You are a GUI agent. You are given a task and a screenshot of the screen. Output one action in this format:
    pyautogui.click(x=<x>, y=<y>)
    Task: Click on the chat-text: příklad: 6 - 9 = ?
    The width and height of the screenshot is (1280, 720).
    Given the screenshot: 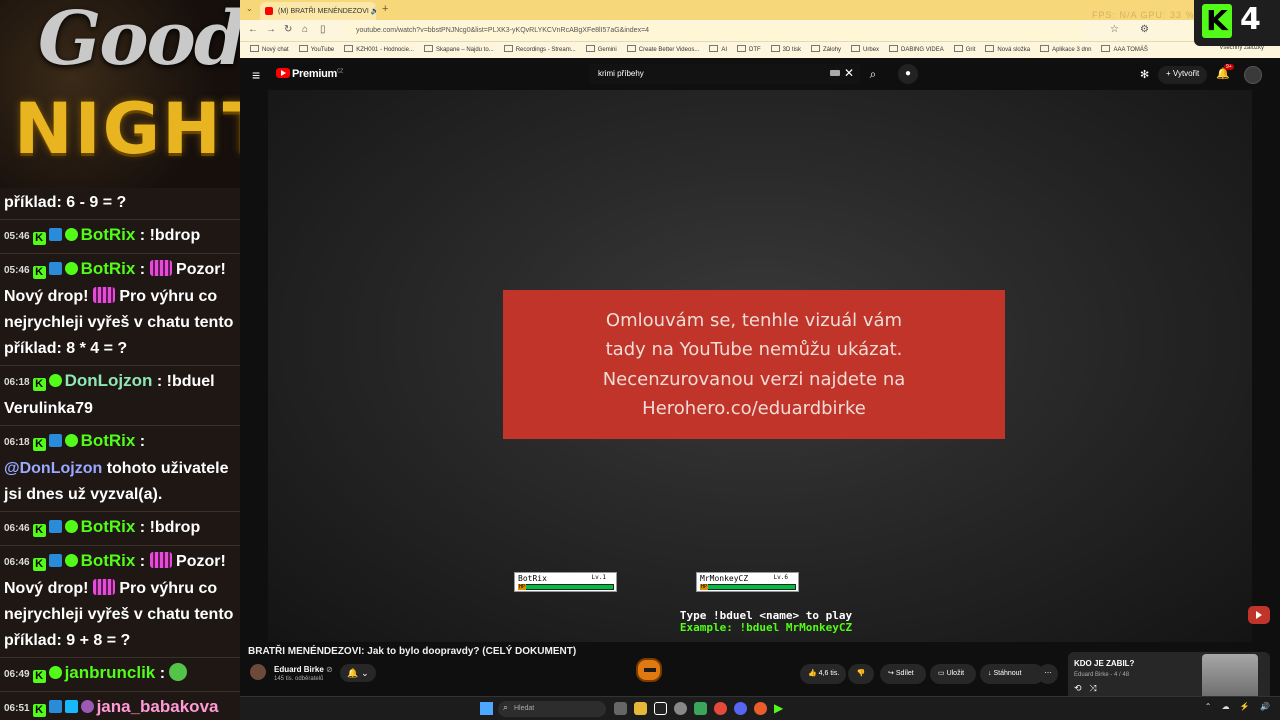 What is the action you would take?
    pyautogui.click(x=65, y=202)
    